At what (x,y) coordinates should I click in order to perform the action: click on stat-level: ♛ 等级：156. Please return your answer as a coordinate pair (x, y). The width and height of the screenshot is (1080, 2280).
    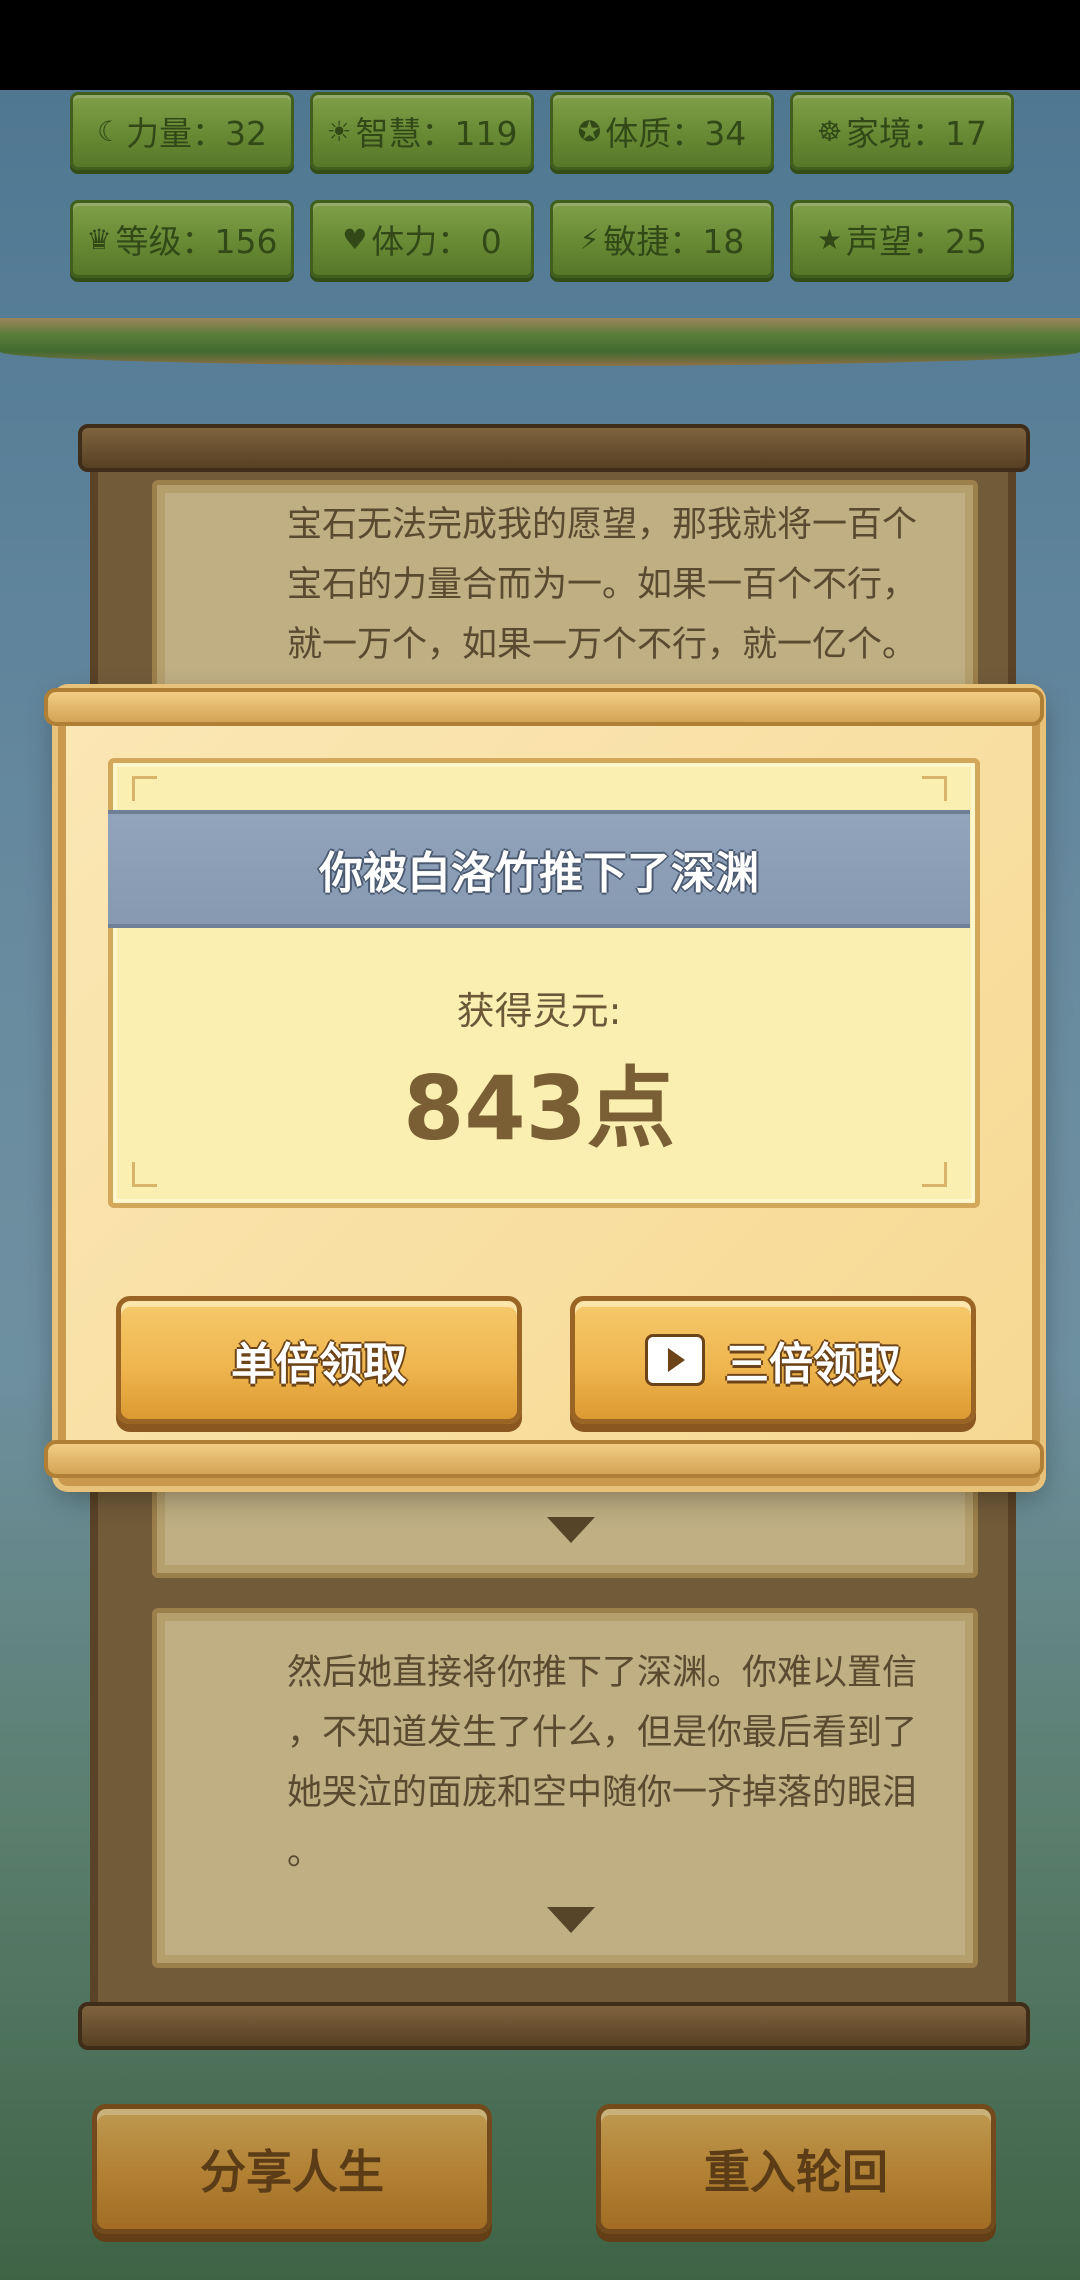
    Looking at the image, I should click on (182, 239).